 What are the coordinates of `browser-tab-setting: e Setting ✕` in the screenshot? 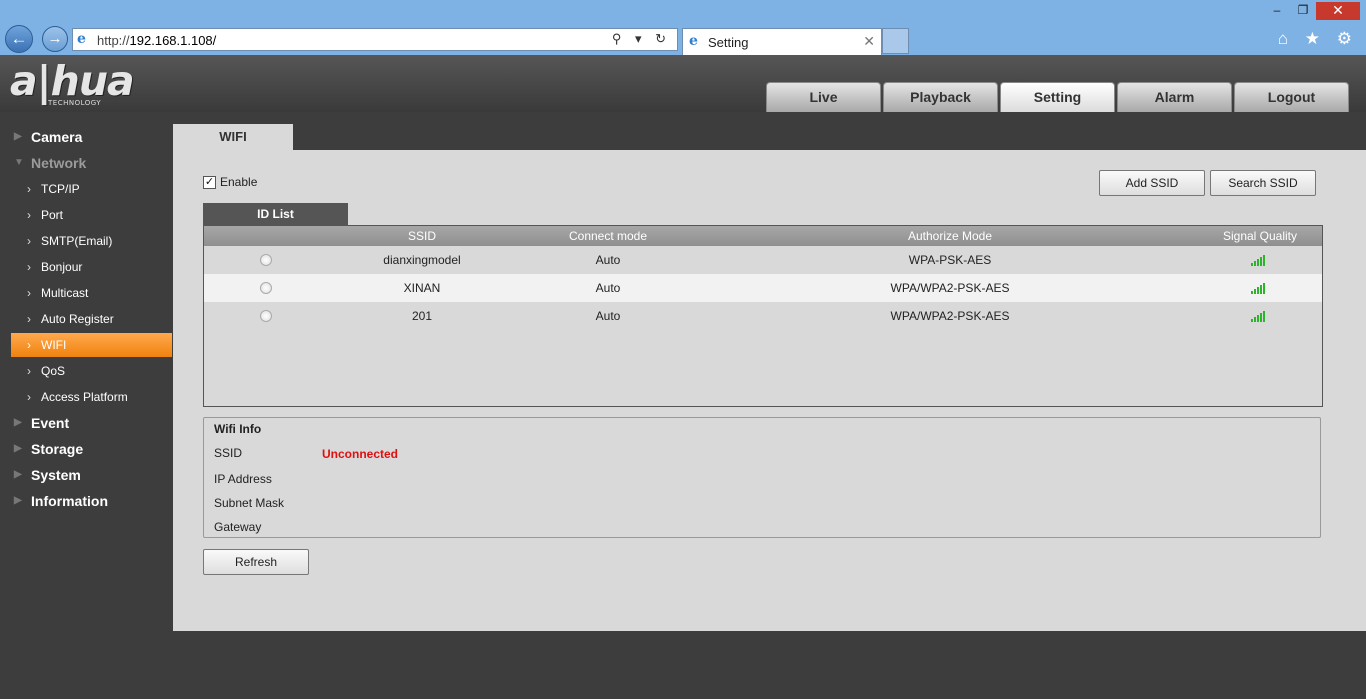 It's located at (782, 41).